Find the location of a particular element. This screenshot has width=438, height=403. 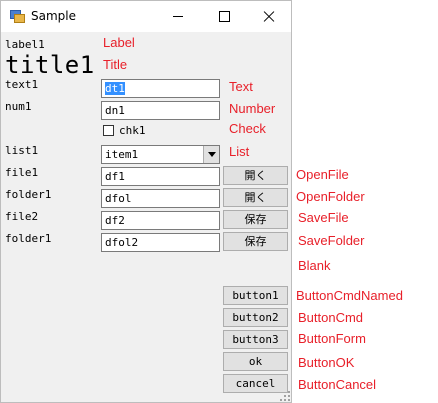

annotation-check: Check is located at coordinates (247, 128).